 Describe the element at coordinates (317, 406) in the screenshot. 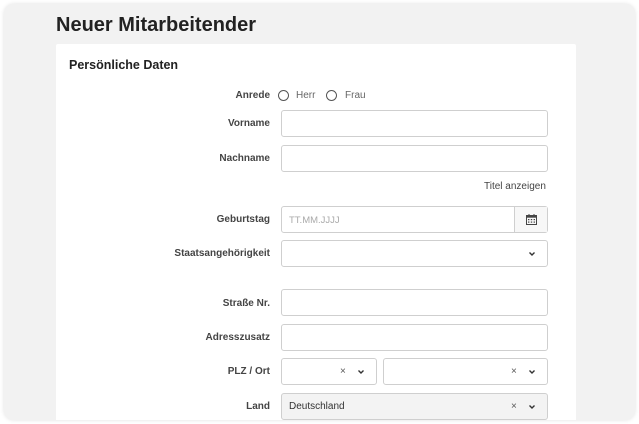

I see `country-value: Deutschland` at that location.